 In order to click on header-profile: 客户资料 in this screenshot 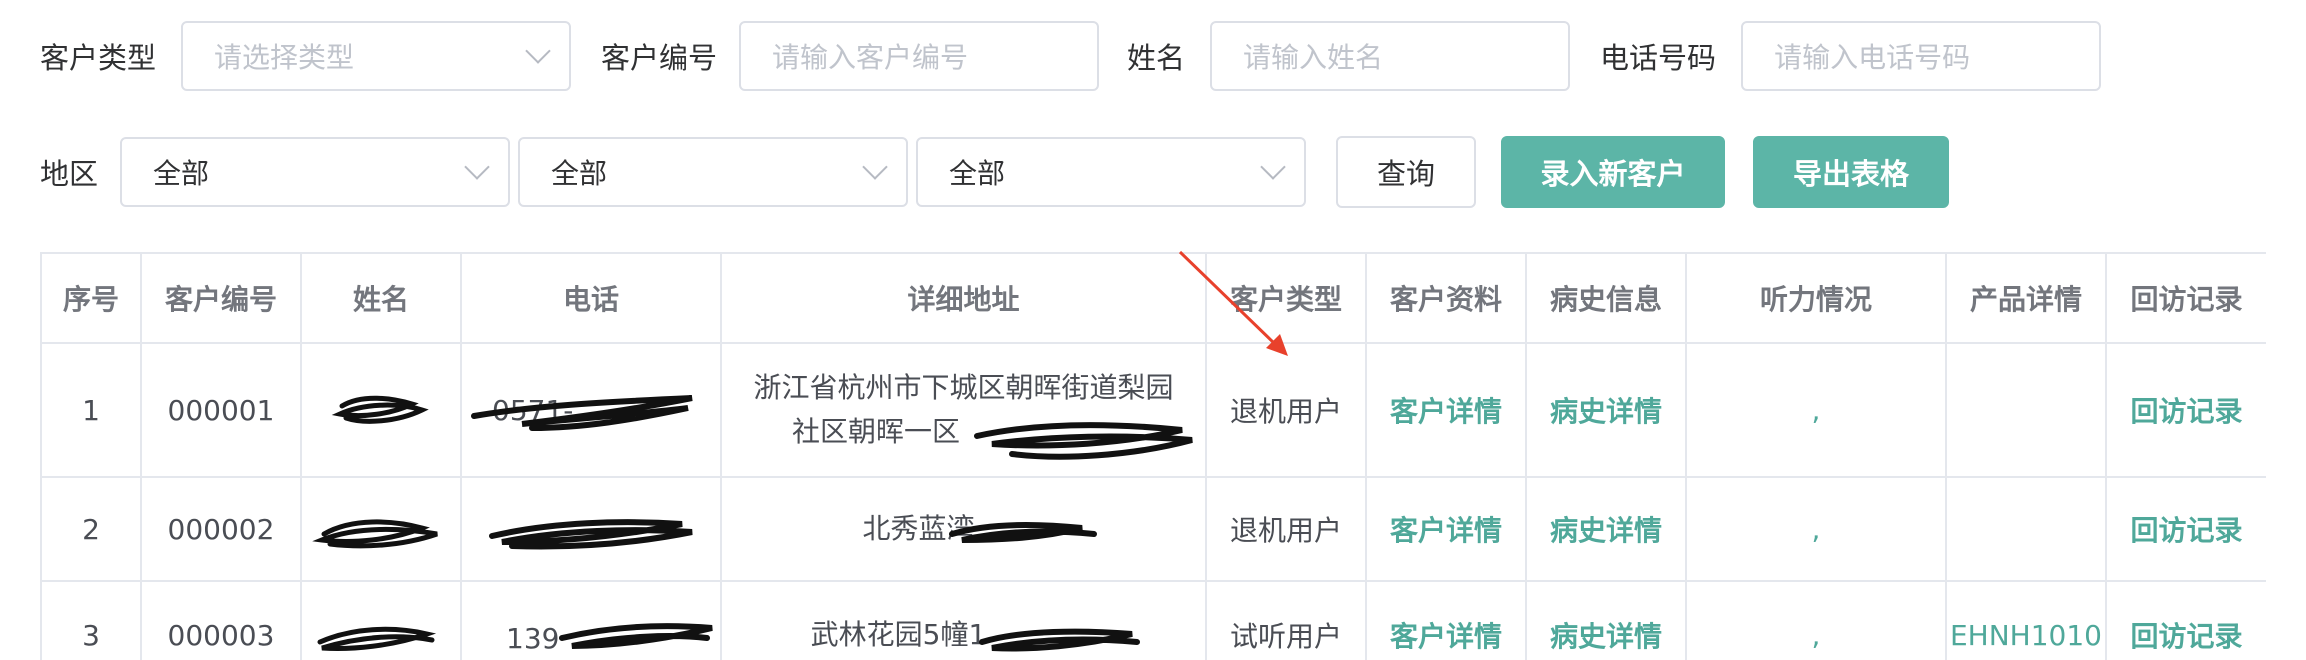, I will do `click(1446, 298)`.